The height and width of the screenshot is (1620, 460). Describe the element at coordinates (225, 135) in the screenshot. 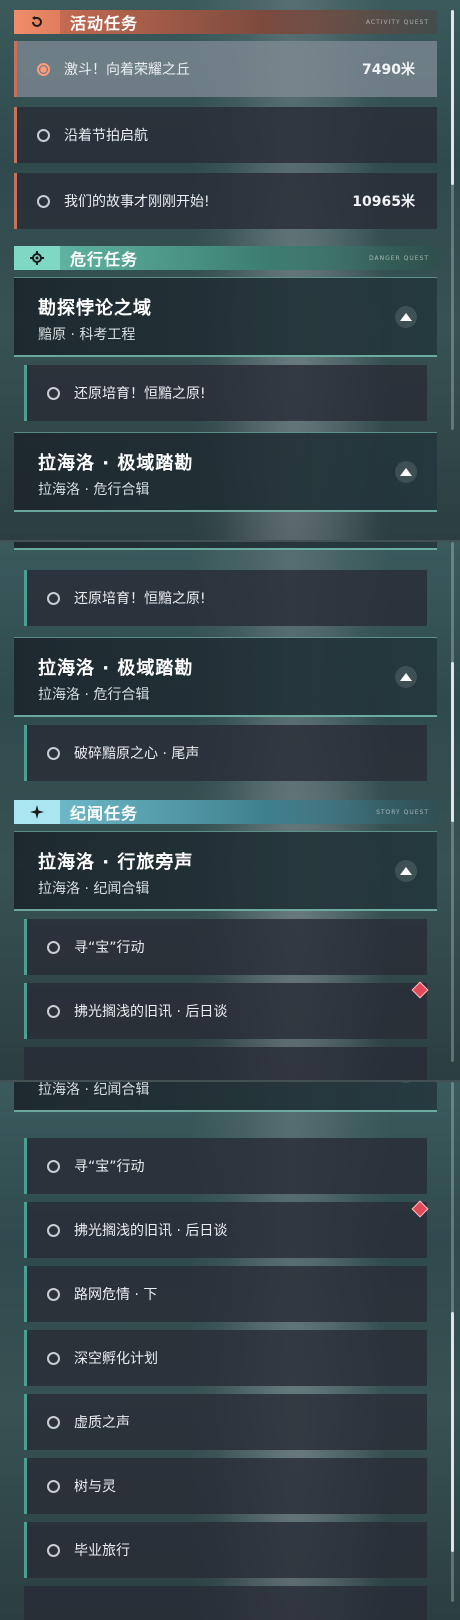

I see `activity-task-item: 沿着节拍启航` at that location.